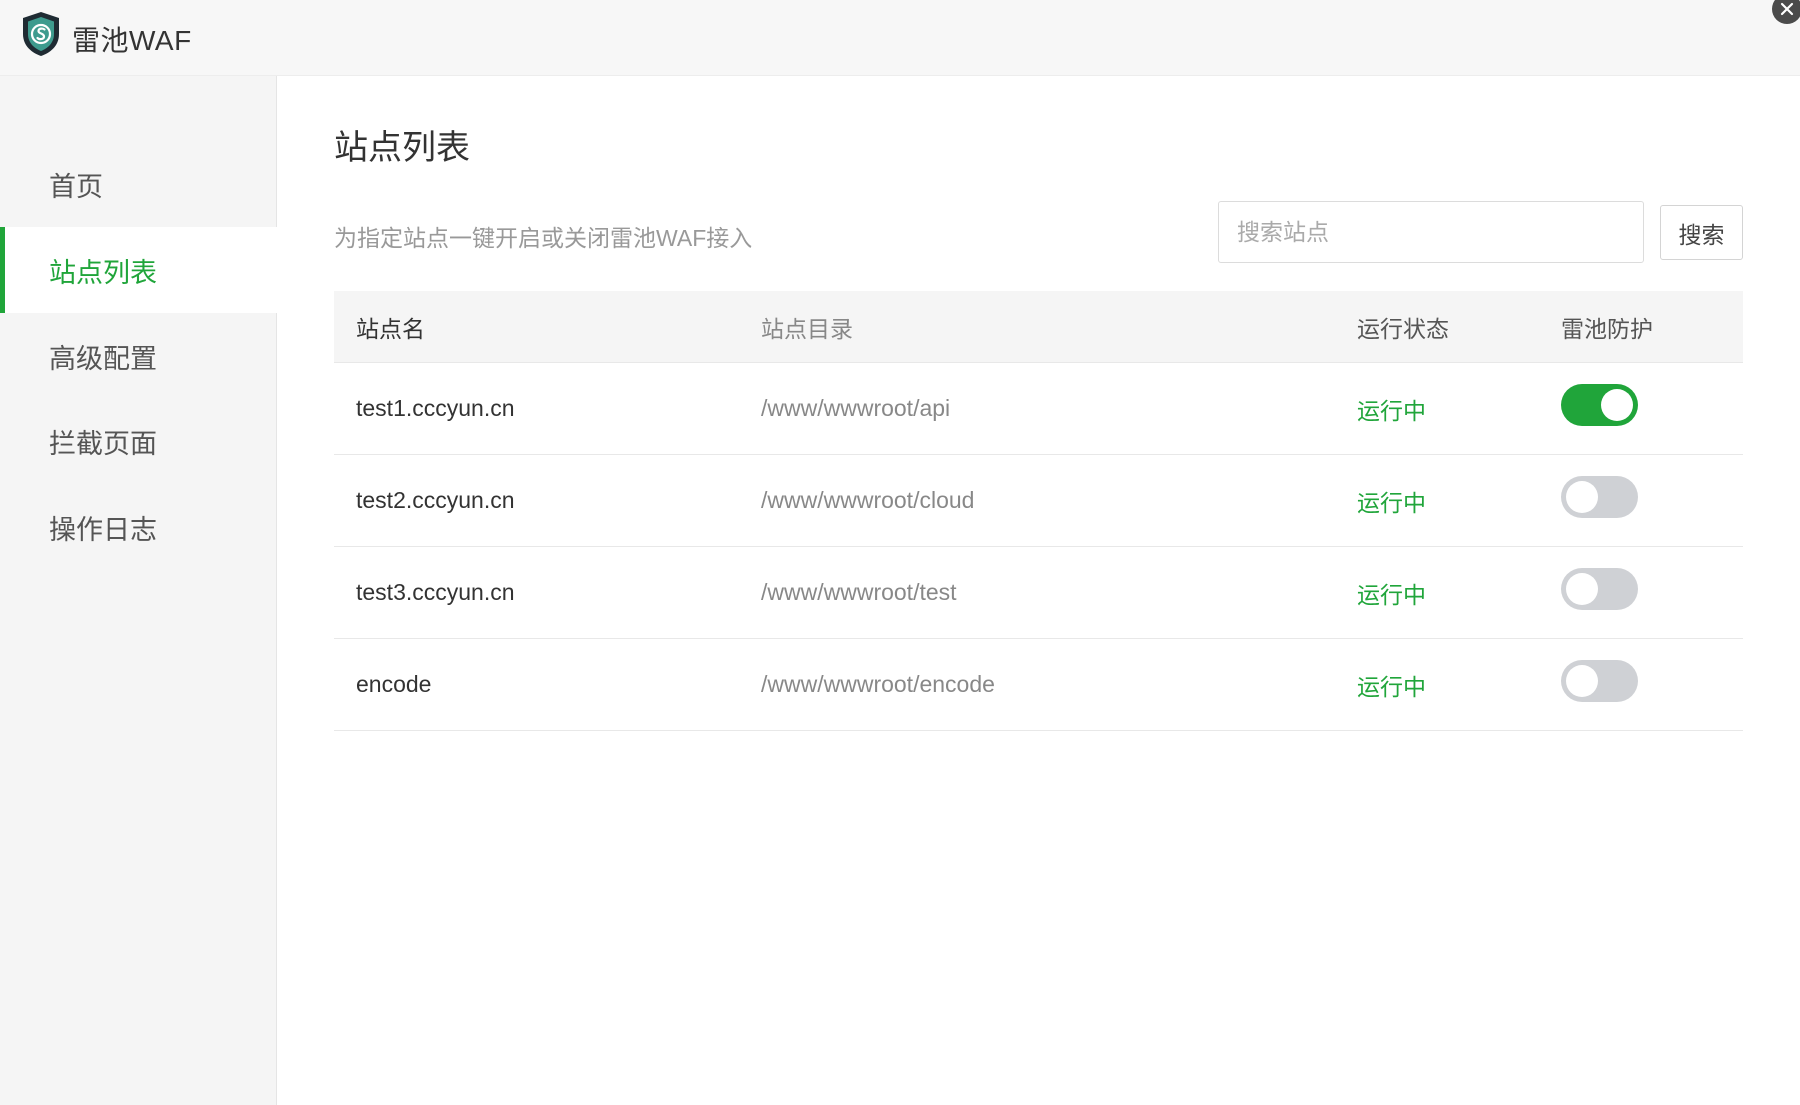  What do you see at coordinates (1701, 232) in the screenshot?
I see `search-button: 搜索` at bounding box center [1701, 232].